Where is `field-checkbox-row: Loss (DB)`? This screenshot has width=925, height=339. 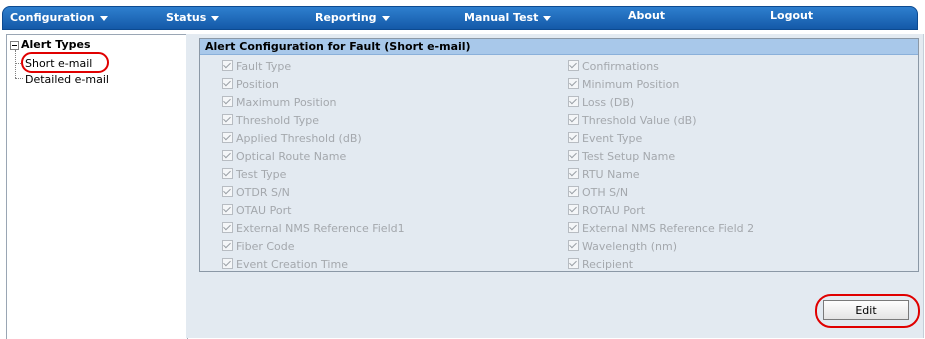 field-checkbox-row: Loss (DB) is located at coordinates (601, 102).